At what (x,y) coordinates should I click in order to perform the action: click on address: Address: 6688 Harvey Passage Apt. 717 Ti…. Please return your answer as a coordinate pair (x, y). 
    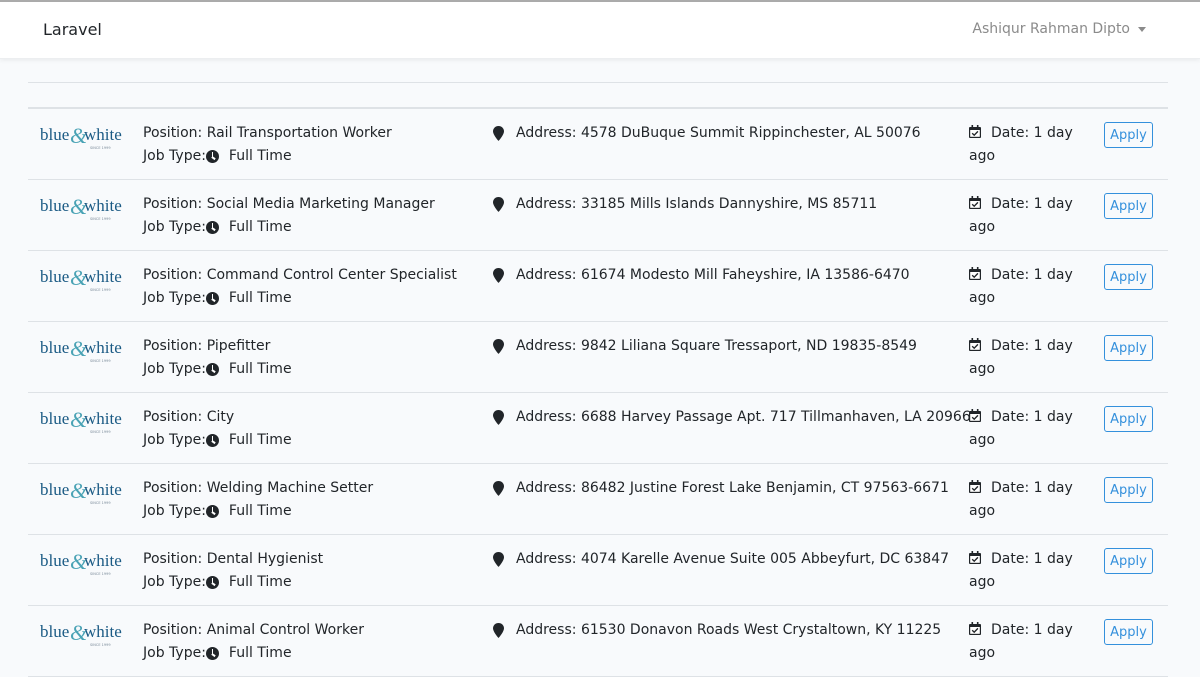
    Looking at the image, I should click on (732, 417).